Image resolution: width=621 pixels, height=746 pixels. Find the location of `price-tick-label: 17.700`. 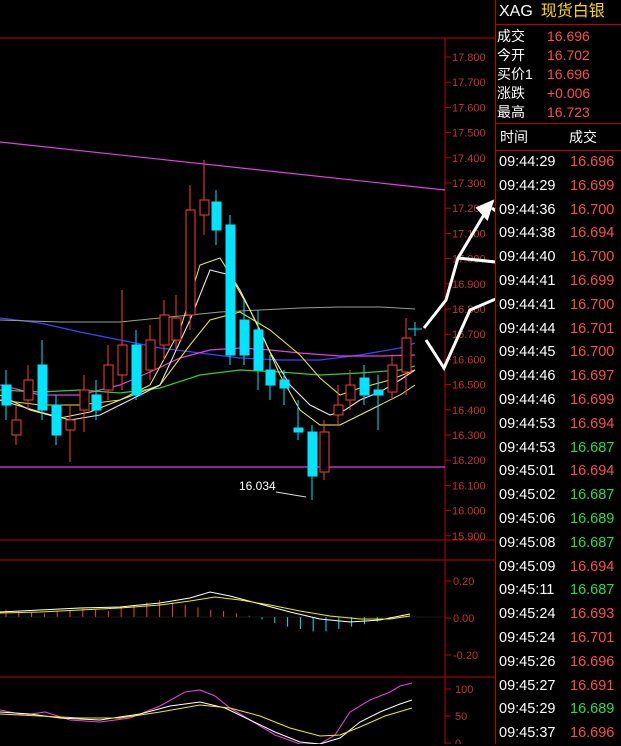

price-tick-label: 17.700 is located at coordinates (469, 83).